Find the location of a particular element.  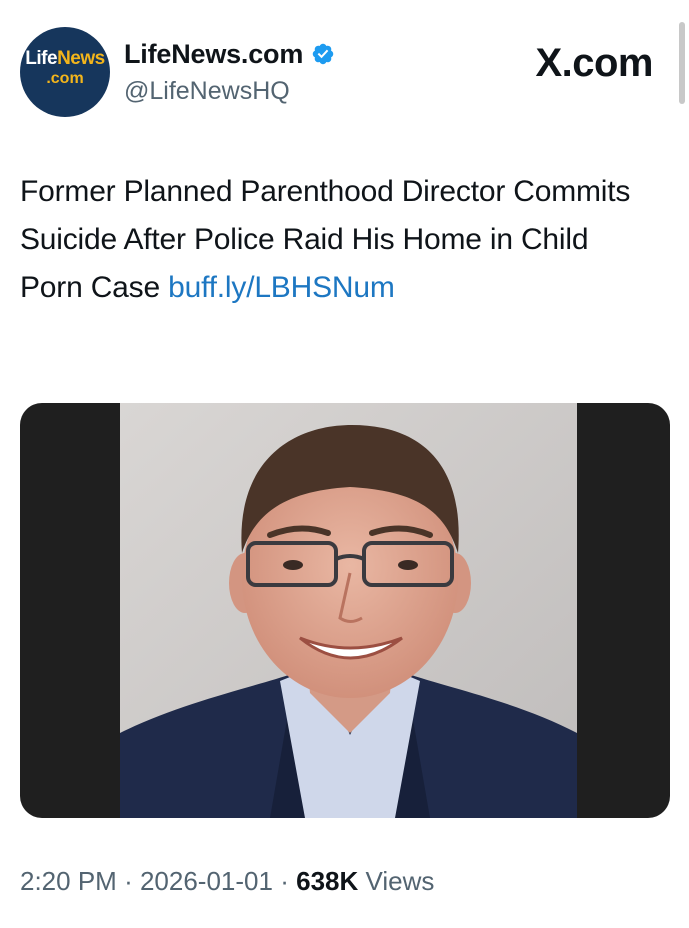

tweet-time: 2:20 PM is located at coordinates (68, 881).